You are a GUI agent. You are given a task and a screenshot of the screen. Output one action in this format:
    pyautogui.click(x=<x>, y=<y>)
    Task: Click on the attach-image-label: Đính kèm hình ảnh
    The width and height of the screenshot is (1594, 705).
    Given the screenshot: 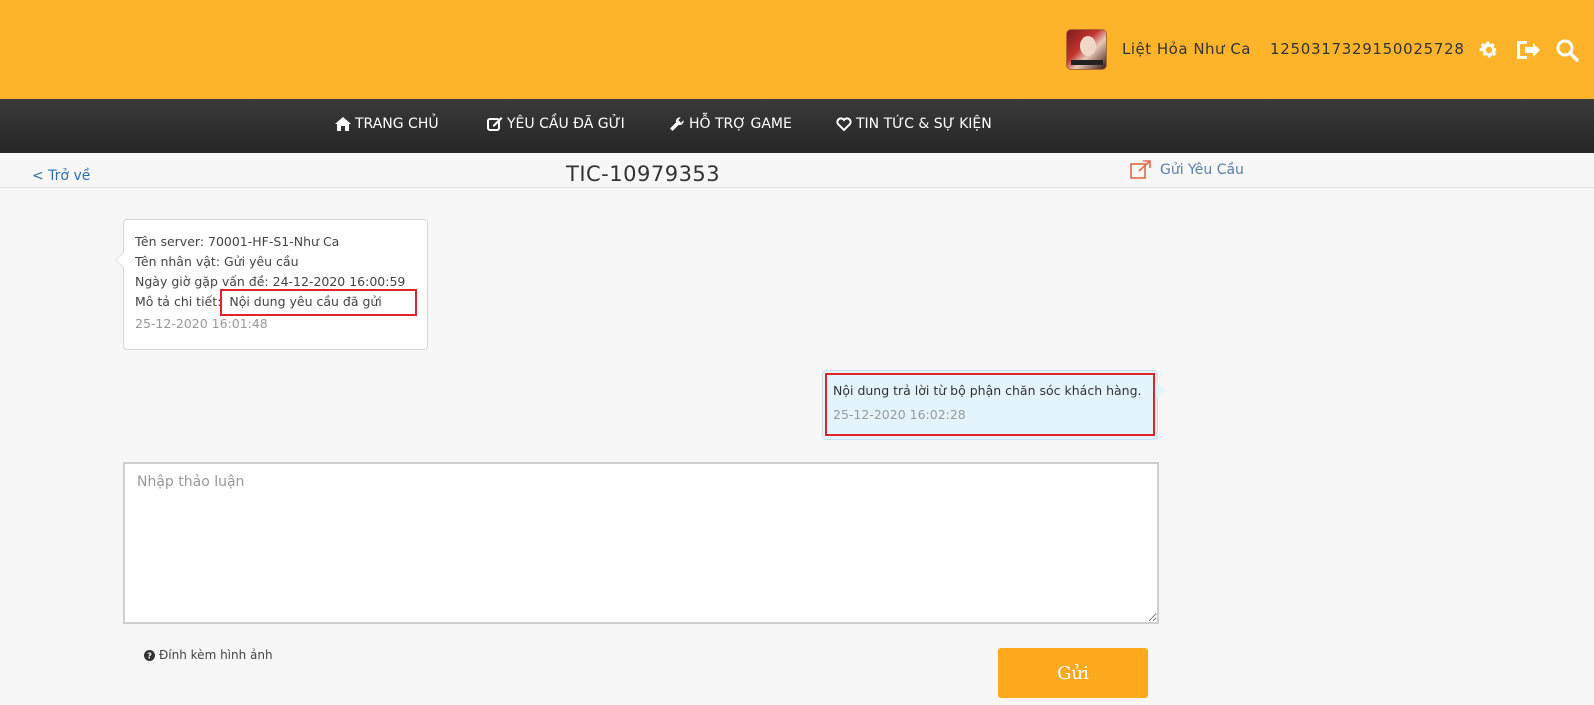 What is the action you would take?
    pyautogui.click(x=216, y=655)
    